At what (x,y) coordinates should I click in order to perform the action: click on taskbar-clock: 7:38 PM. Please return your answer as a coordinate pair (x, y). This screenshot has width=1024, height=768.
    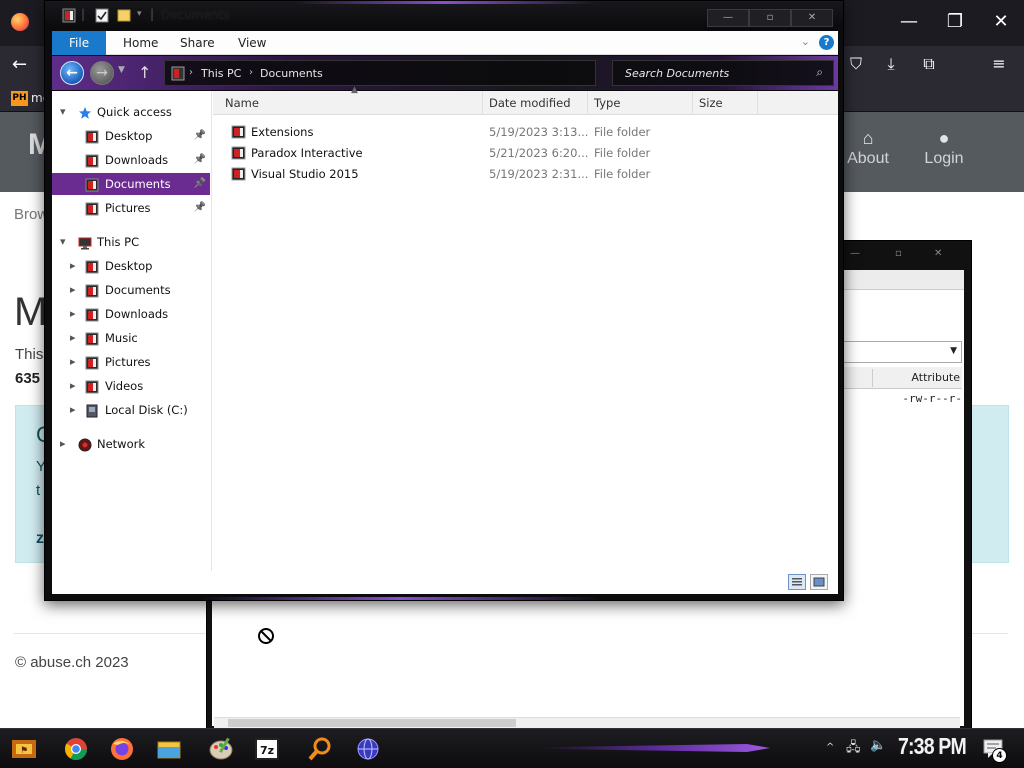
    Looking at the image, I should click on (932, 746).